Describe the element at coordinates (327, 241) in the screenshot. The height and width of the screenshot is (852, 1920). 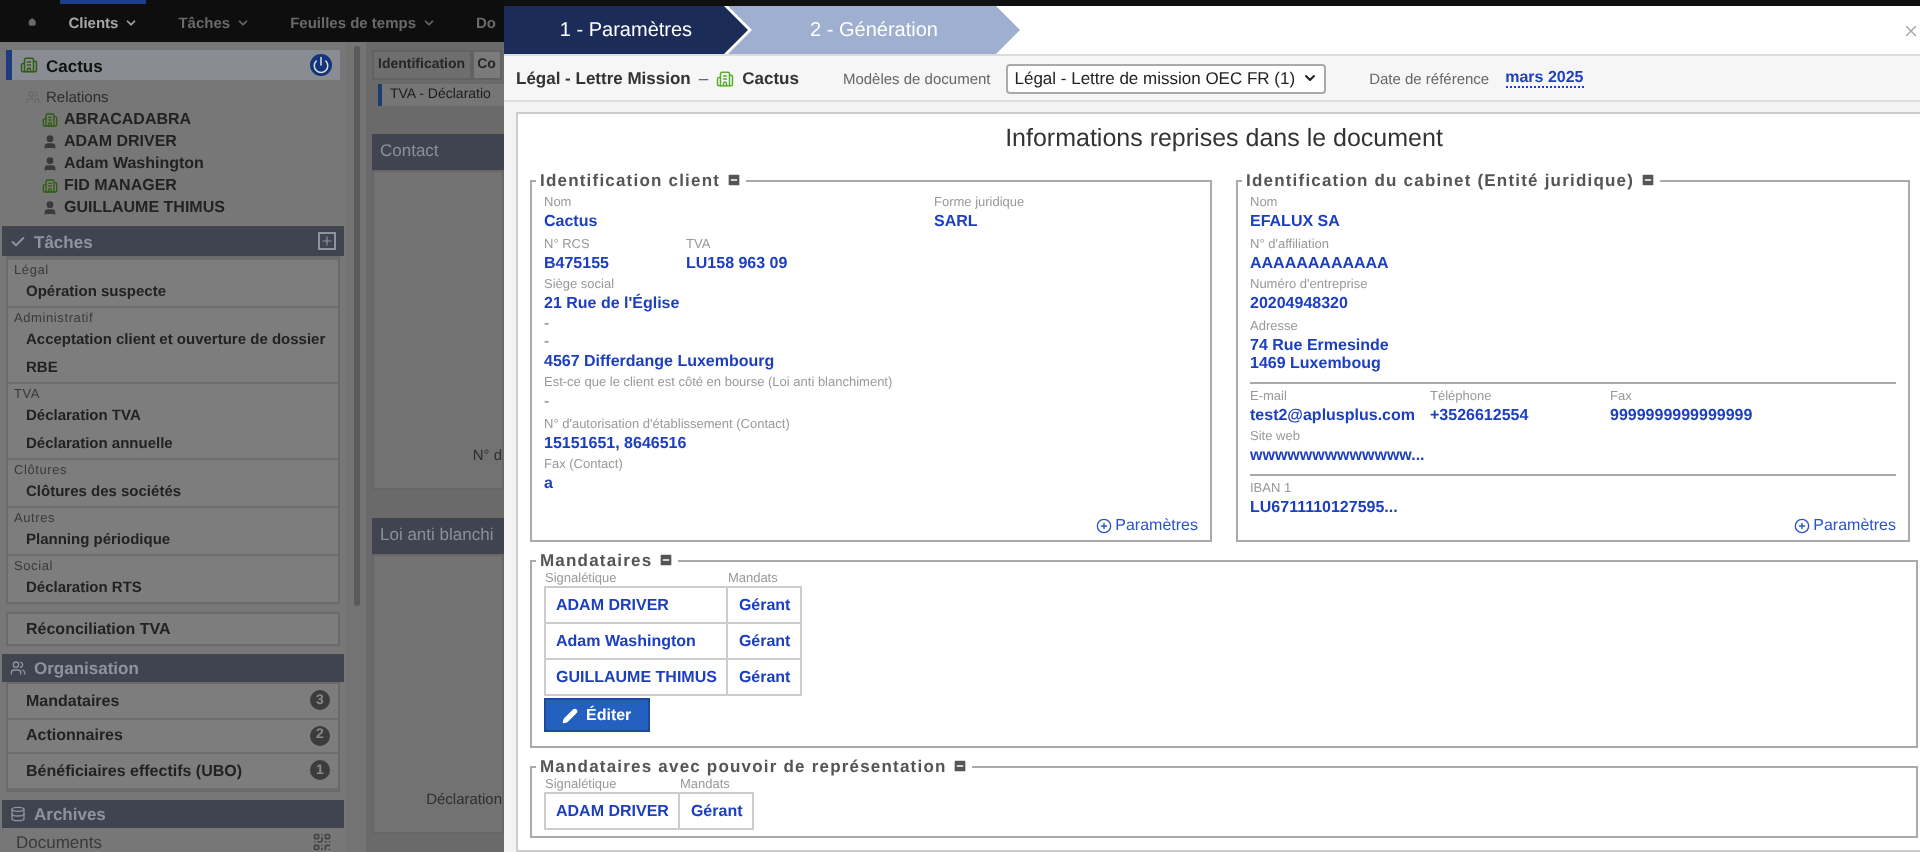
I see `add-icon` at that location.